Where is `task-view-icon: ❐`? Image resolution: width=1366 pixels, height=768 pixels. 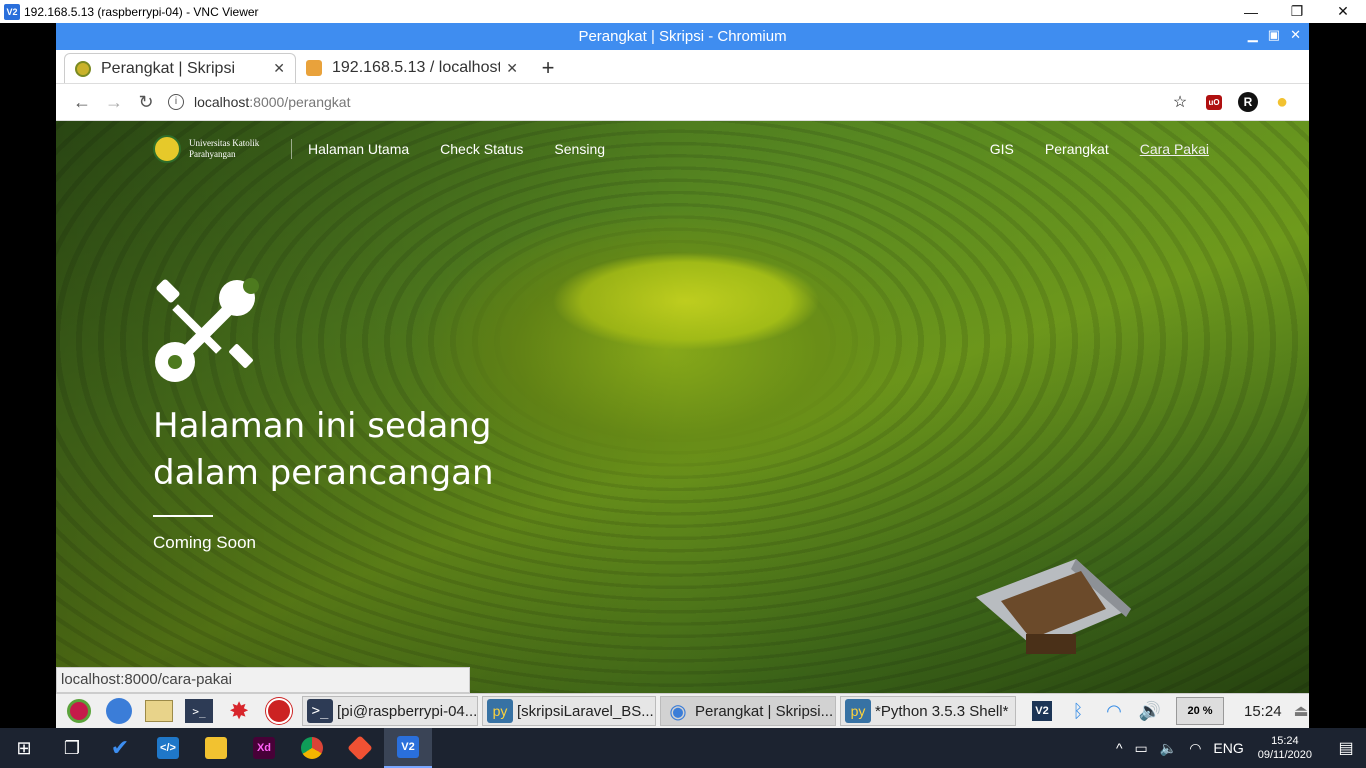
task-view-icon: ❐ is located at coordinates (72, 748).